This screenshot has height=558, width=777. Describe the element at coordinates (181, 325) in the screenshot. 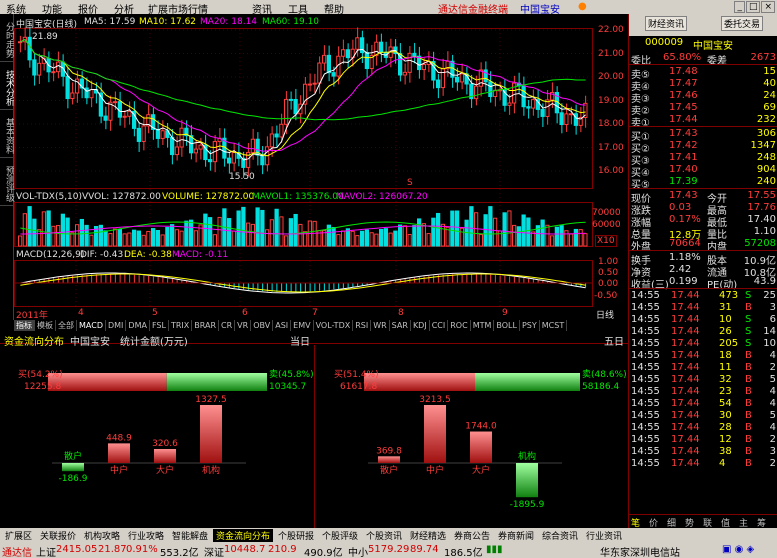

I see `indicator-tab-7: TRIX` at that location.